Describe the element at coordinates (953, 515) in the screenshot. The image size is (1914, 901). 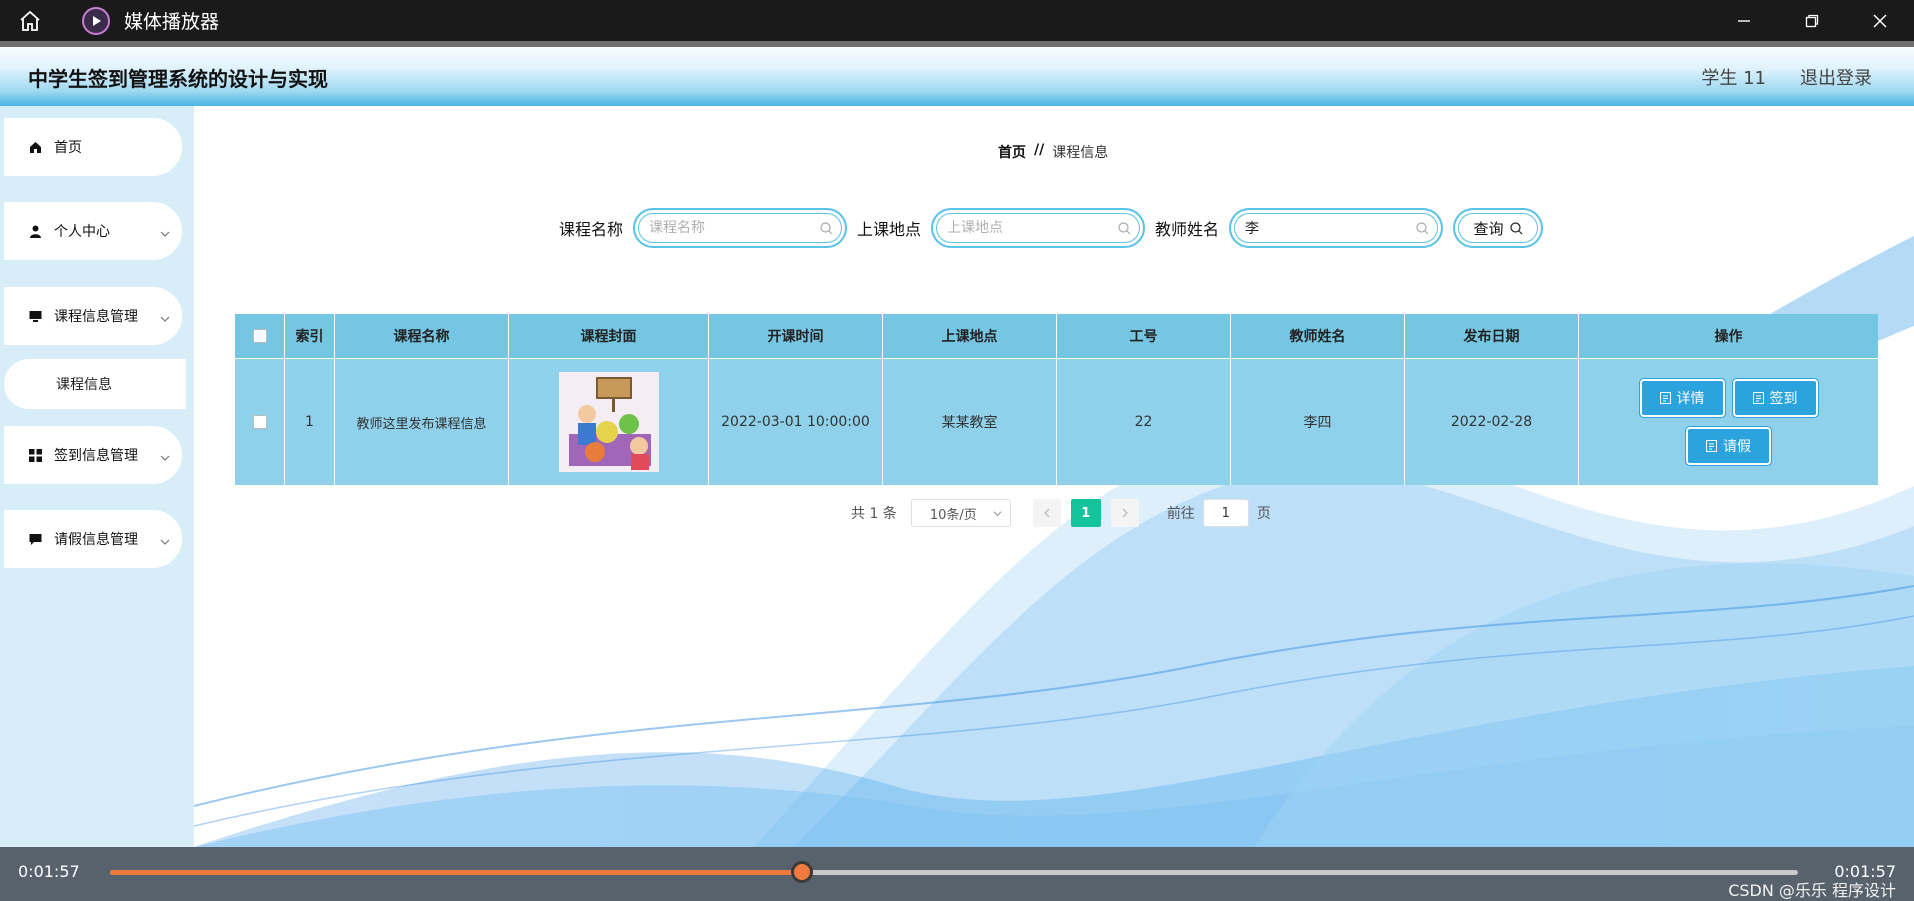
I see `page-size-value: 10条/页` at that location.